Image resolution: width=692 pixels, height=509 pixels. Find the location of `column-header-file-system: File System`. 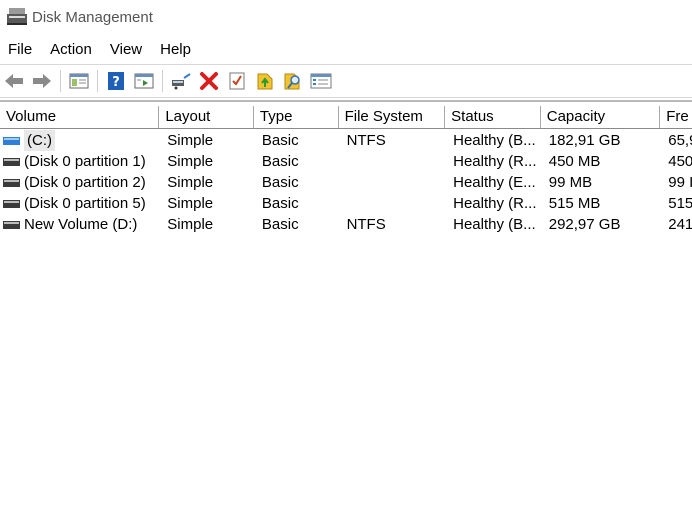

column-header-file-system: File System is located at coordinates (392, 117).